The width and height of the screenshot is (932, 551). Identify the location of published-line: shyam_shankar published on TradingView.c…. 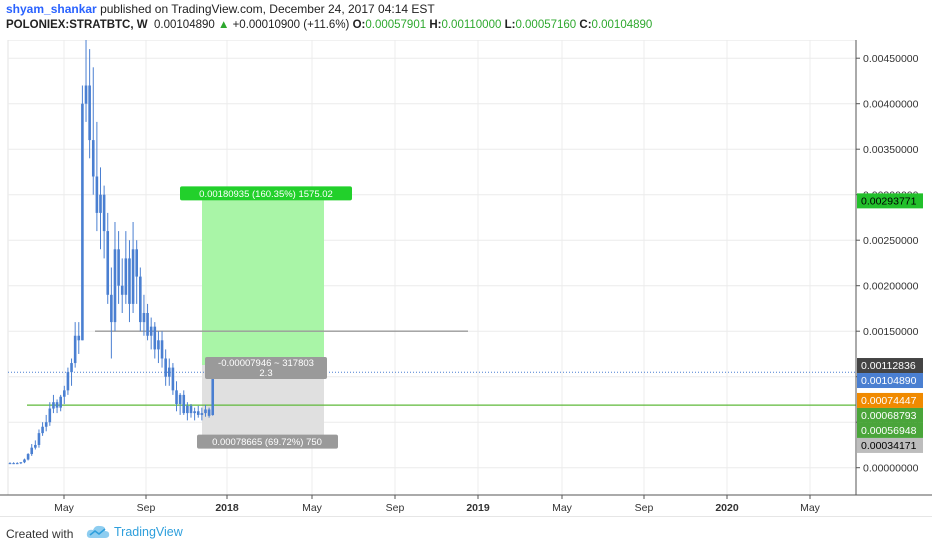
(220, 9).